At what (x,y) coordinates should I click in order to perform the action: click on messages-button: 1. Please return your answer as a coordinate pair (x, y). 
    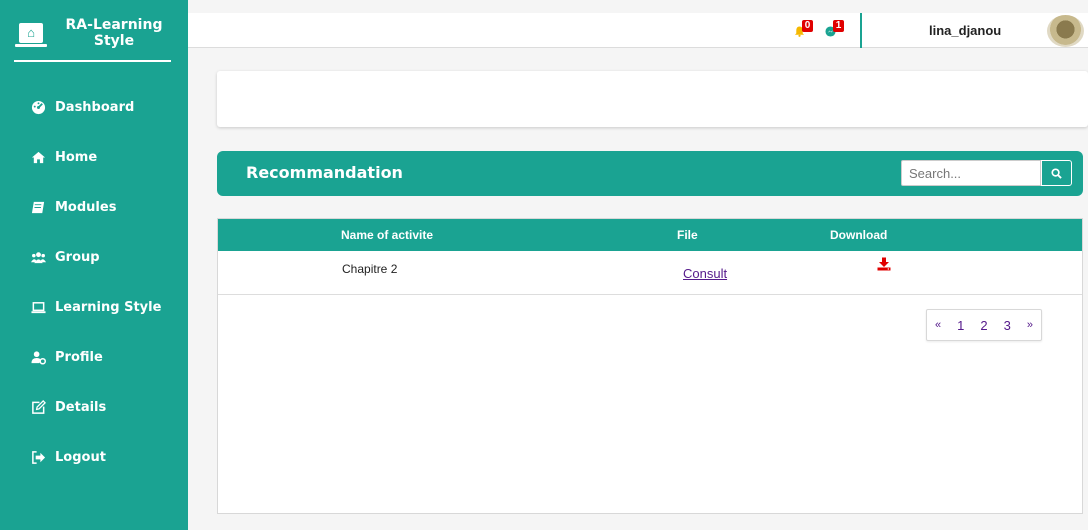
    Looking at the image, I should click on (836, 30).